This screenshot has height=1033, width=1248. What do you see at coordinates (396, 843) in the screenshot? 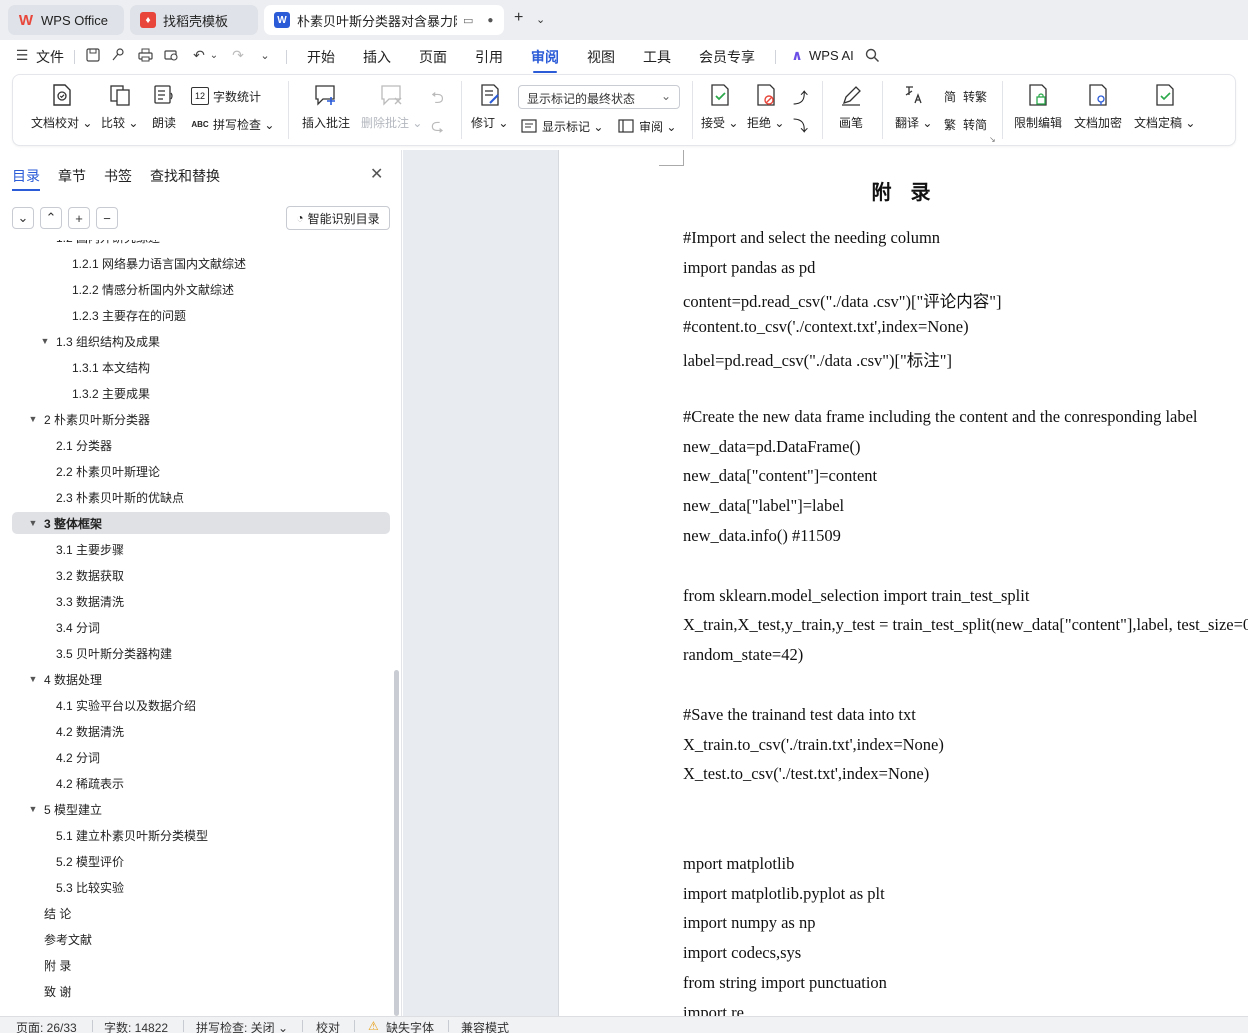
I see `toc-scrollbar` at bounding box center [396, 843].